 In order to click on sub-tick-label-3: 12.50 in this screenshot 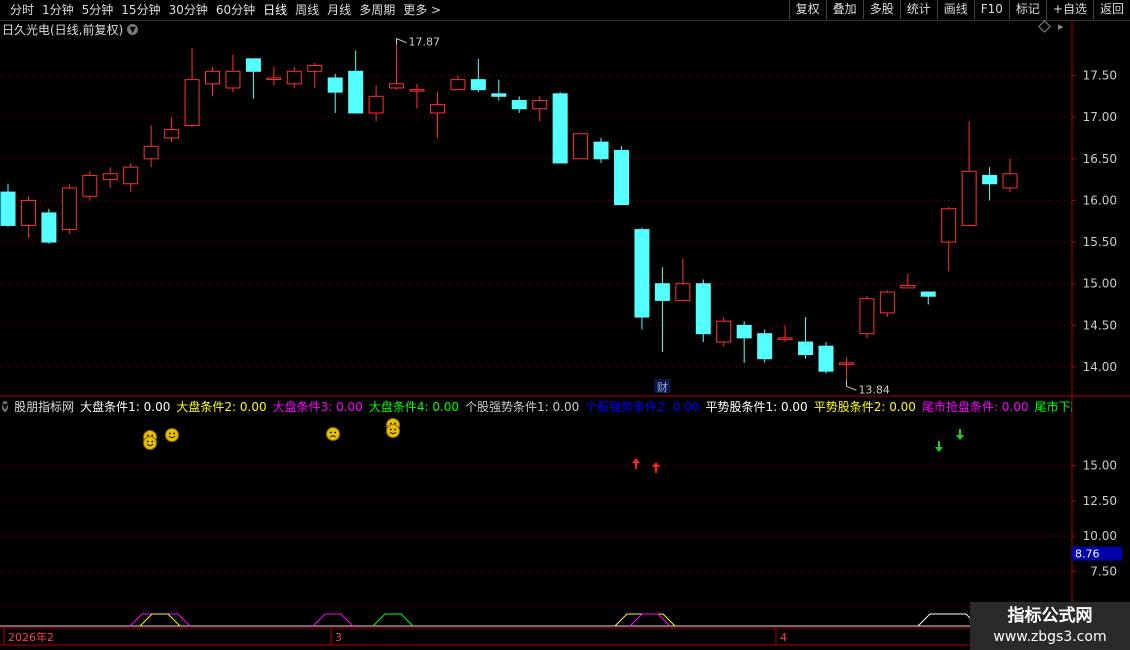, I will do `click(1100, 501)`.